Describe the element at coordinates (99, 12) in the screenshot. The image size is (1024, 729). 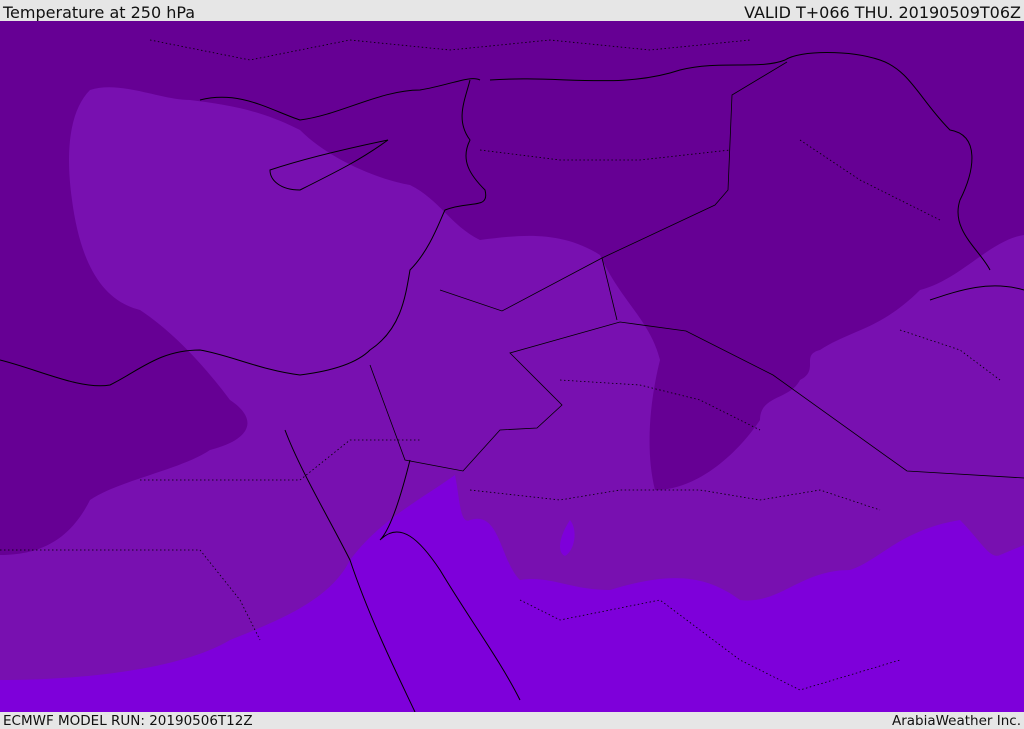
I see `map-title: Temperature at 250 hPa` at that location.